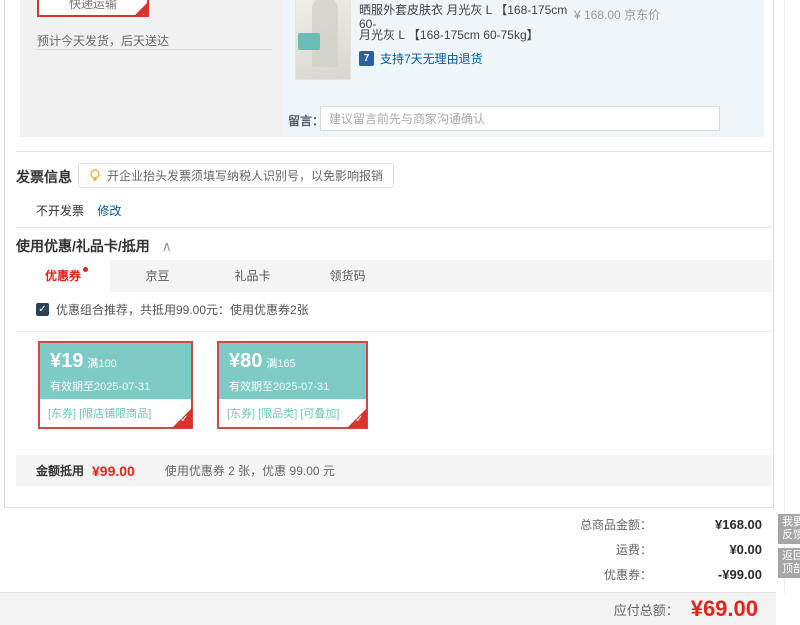  I want to click on product-title-line2: 月光灰 L 【168-175cm 60-75kg】, so click(465, 35).